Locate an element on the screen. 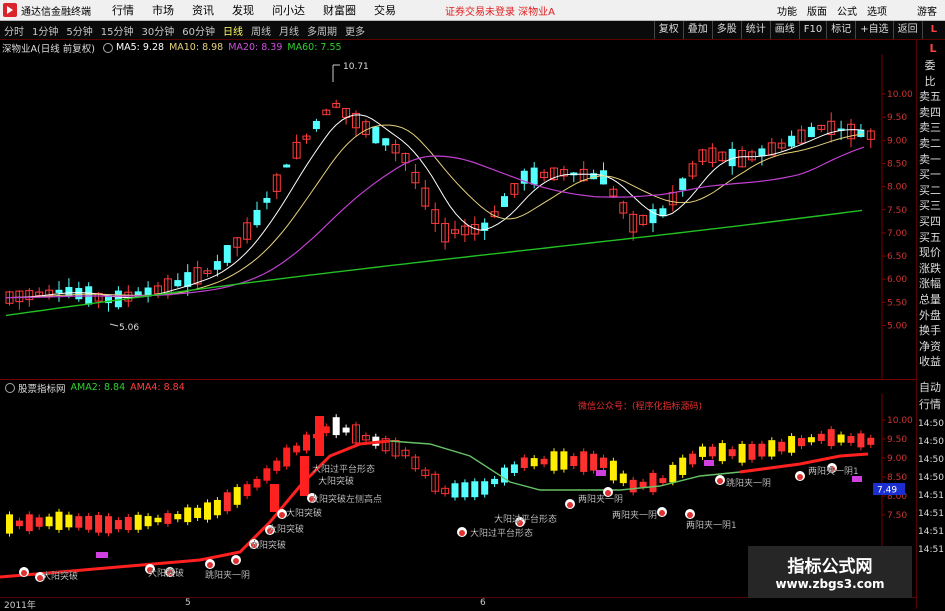 The height and width of the screenshot is (611, 945). tool-back: 返回 is located at coordinates (907, 30).